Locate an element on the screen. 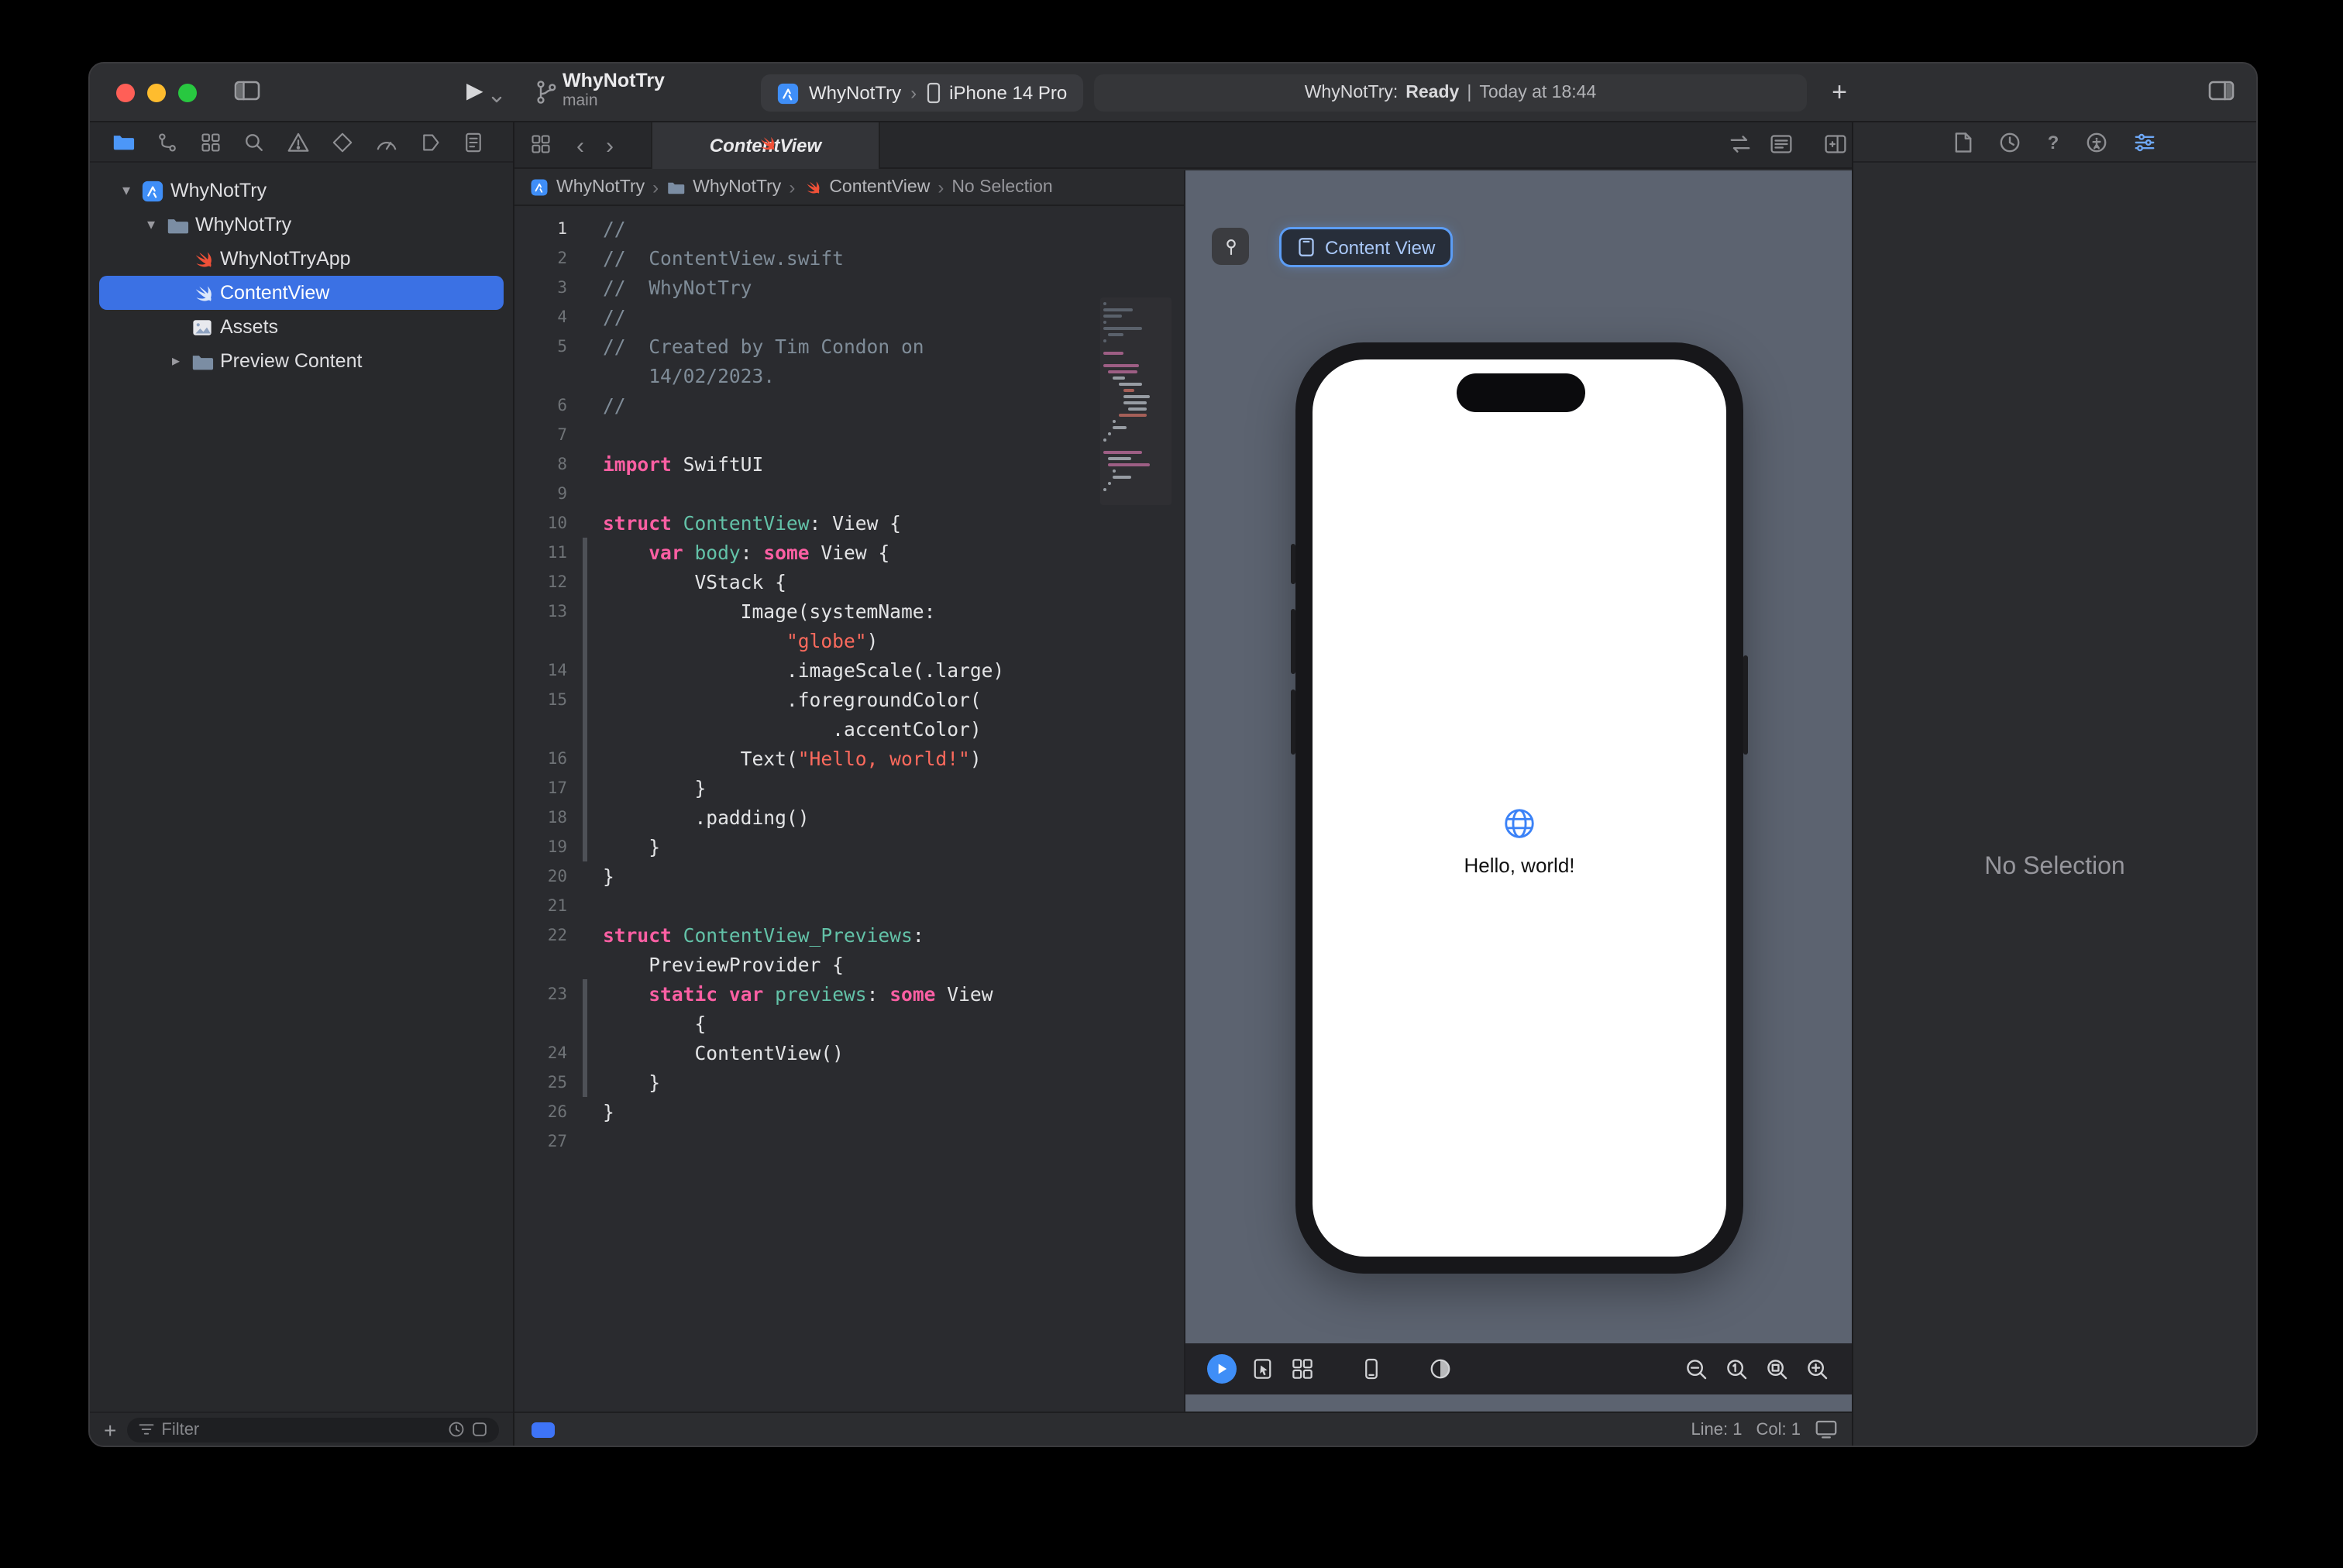 The width and height of the screenshot is (2343, 1568). file-inspector-icon is located at coordinates (1964, 142).